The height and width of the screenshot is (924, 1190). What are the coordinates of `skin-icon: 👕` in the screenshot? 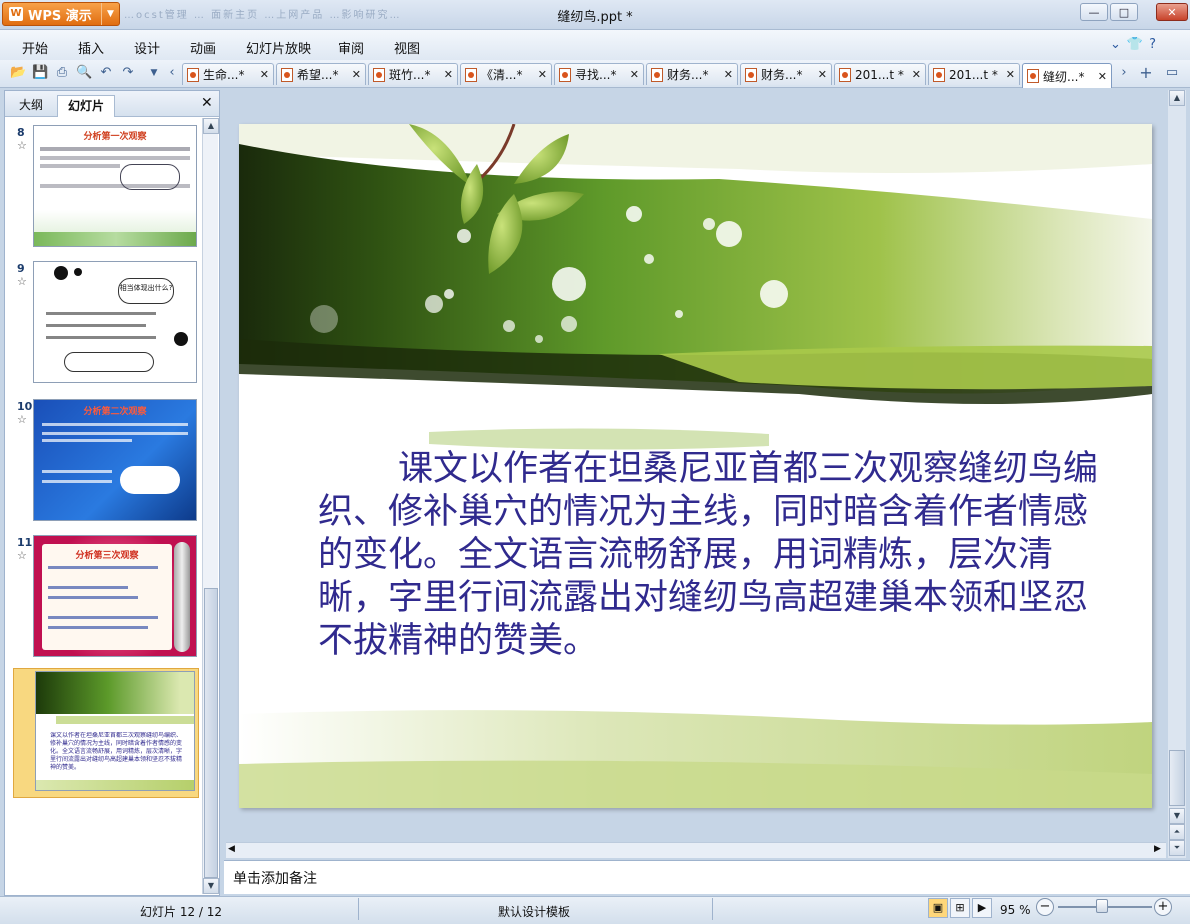 It's located at (1135, 44).